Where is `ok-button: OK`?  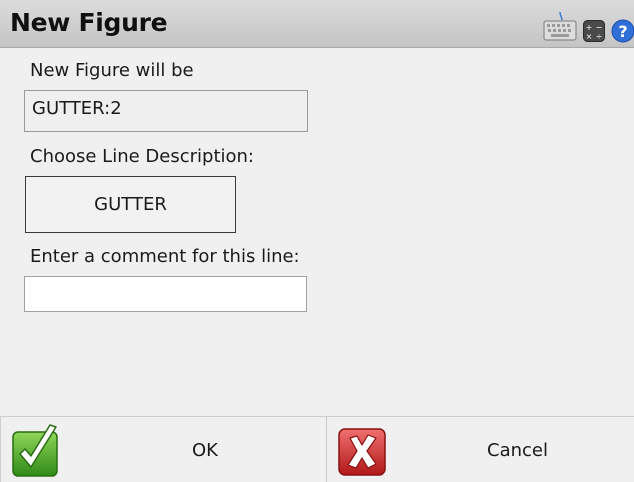
ok-button: OK is located at coordinates (163, 449).